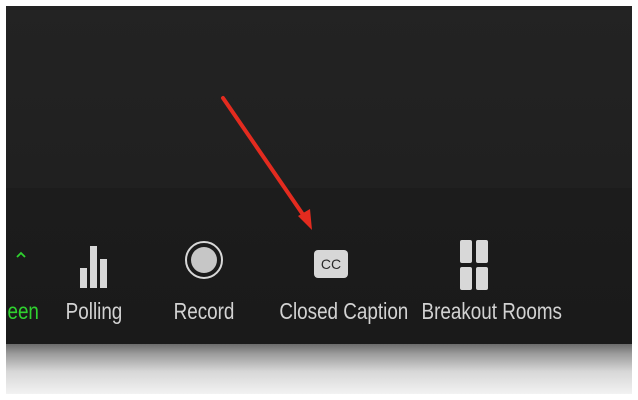  I want to click on chevron-up-icon, so click(21, 255).